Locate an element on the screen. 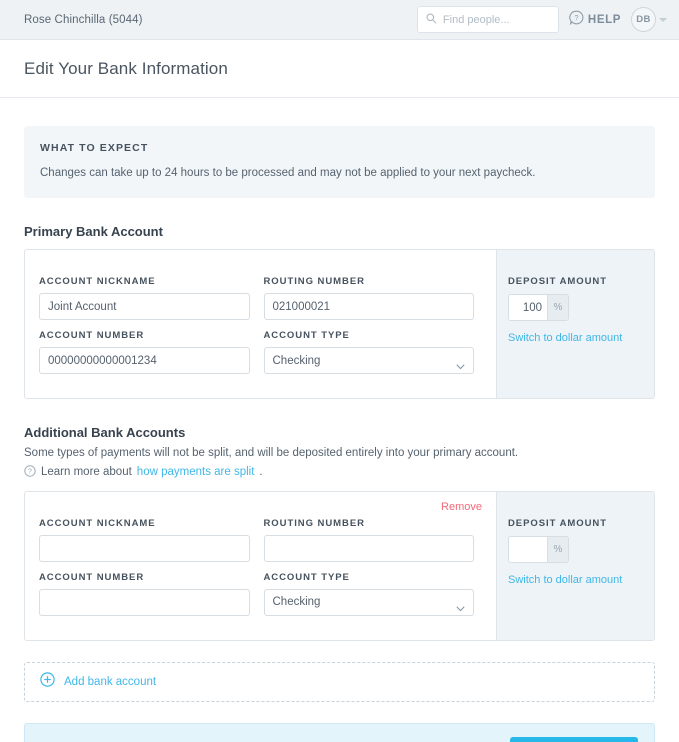  avatar: DB is located at coordinates (643, 19).